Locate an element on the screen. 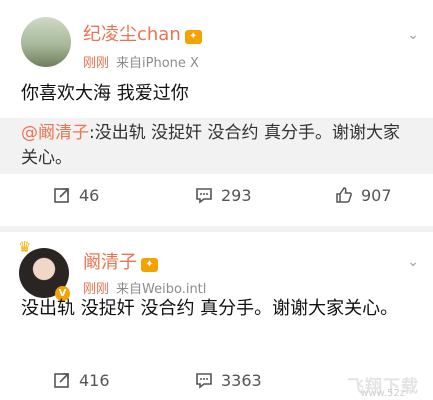 The image size is (433, 400). comment-button: 293 is located at coordinates (223, 200).